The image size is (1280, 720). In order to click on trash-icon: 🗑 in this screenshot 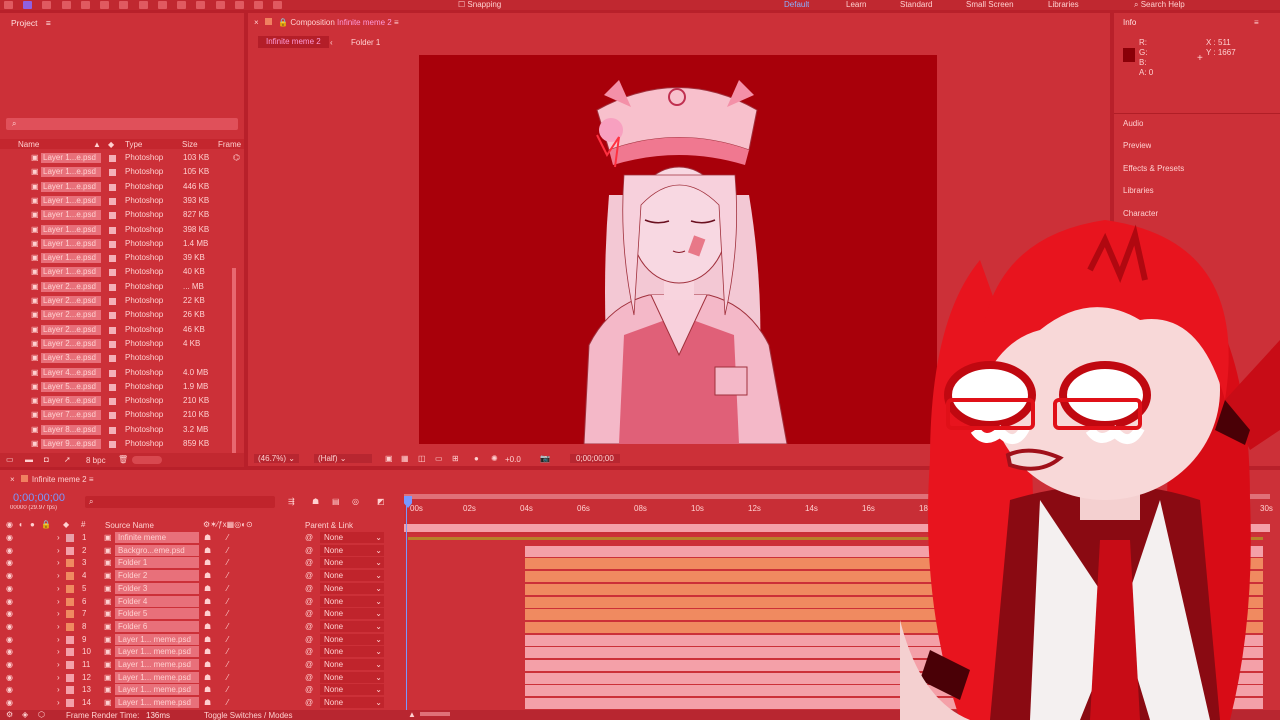, I will do `click(123, 459)`.